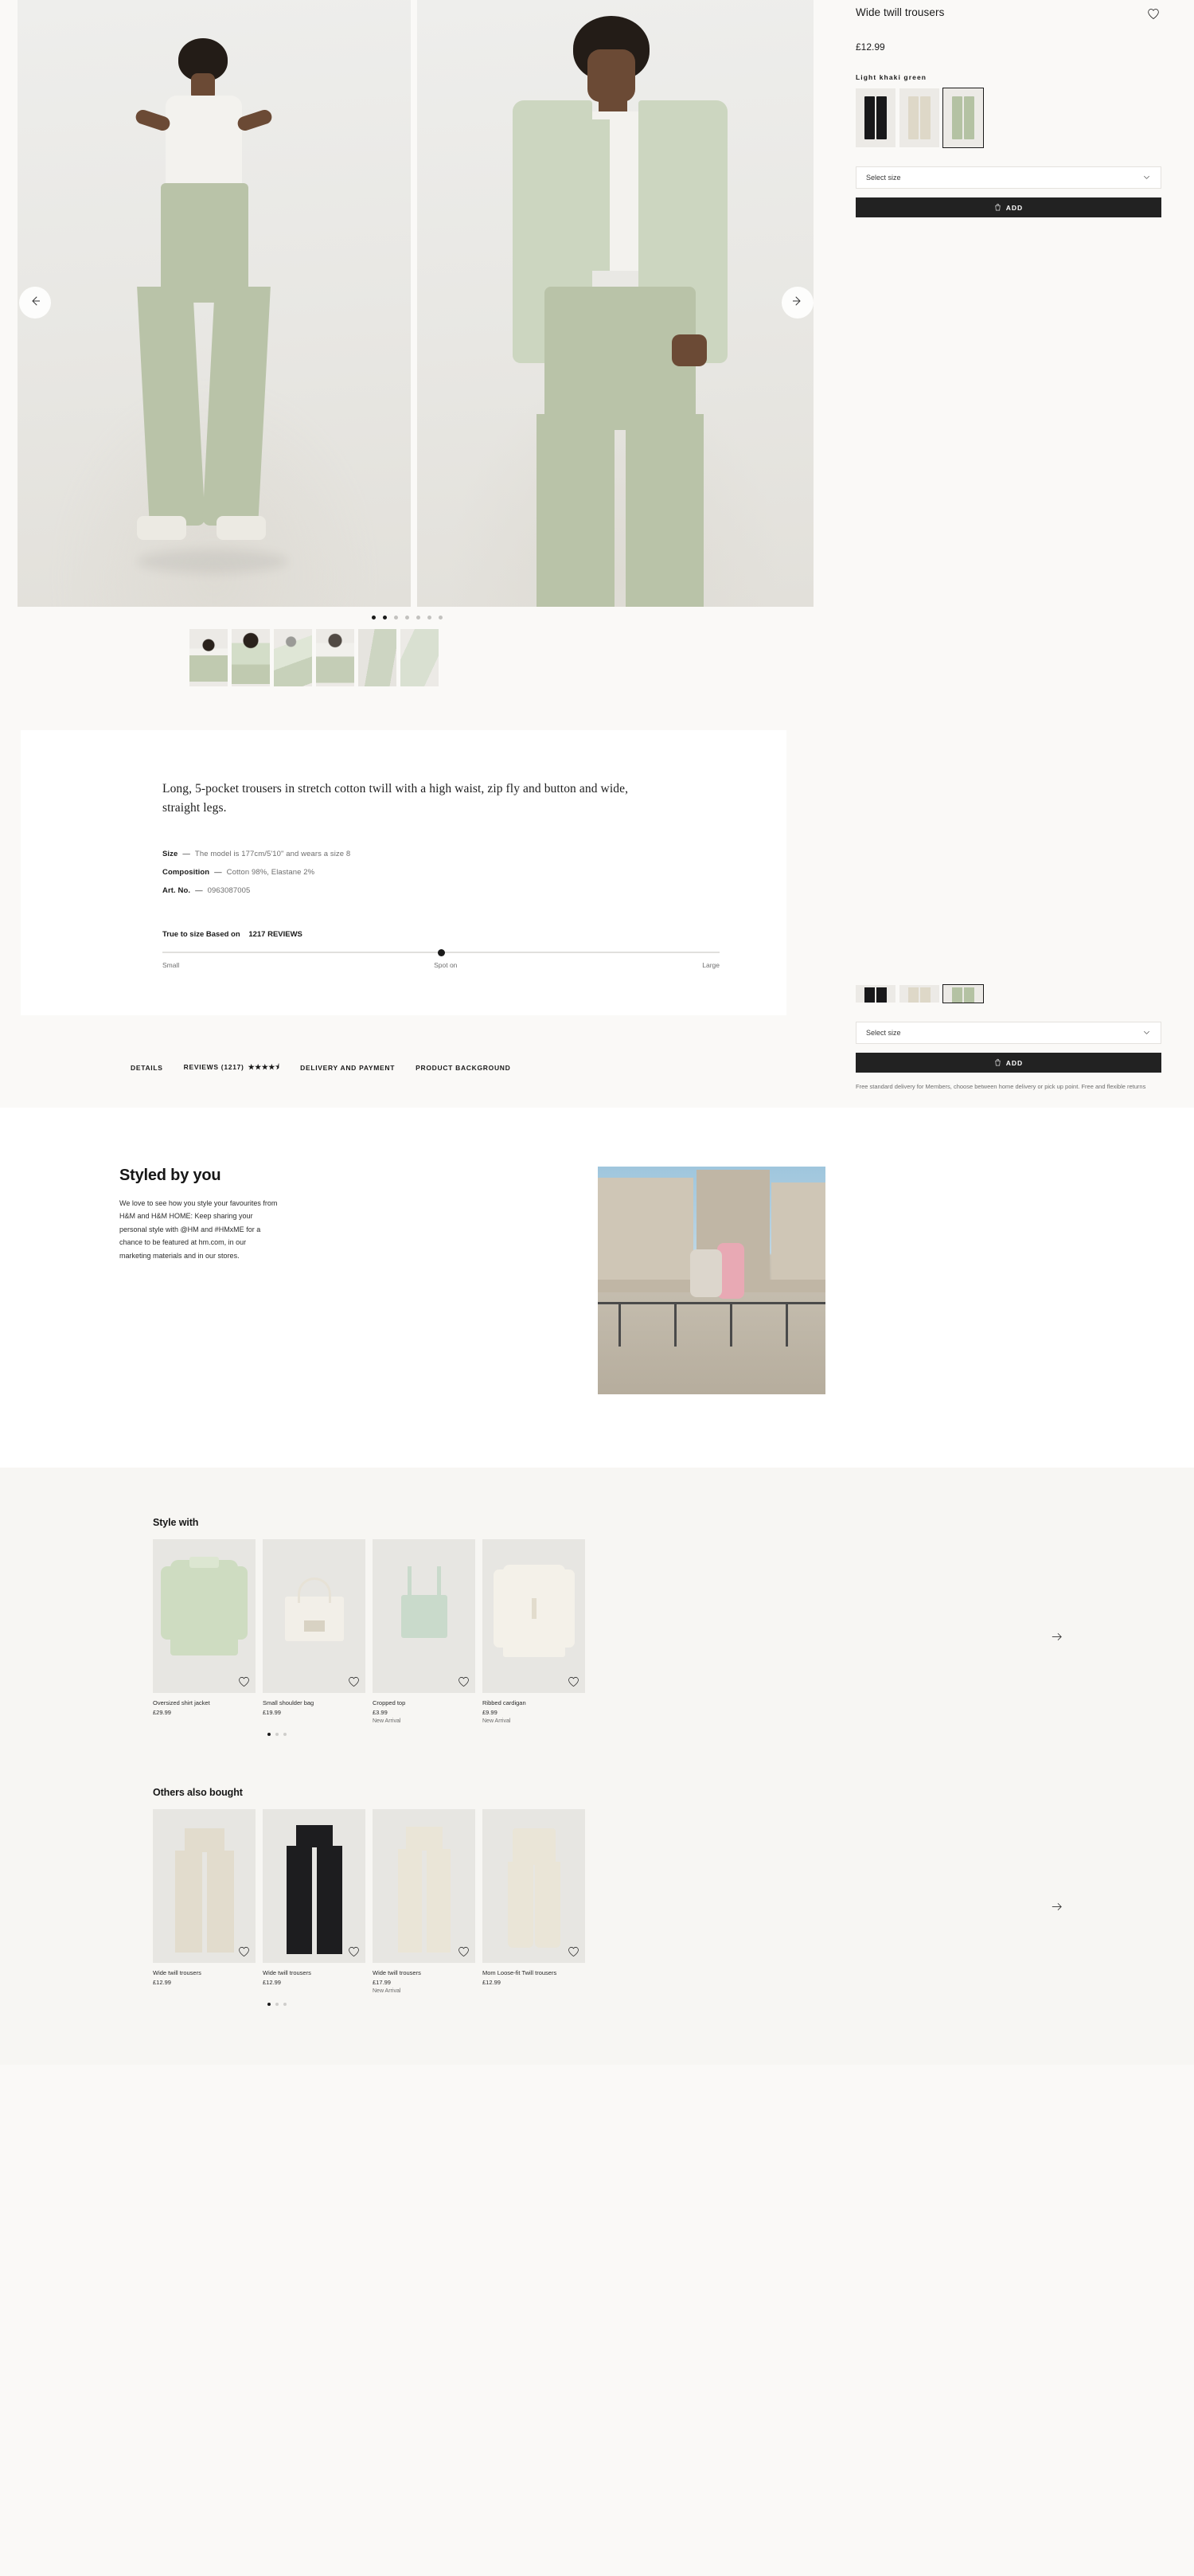  Describe the element at coordinates (711, 966) in the screenshot. I see `fit-label-large: Large` at that location.